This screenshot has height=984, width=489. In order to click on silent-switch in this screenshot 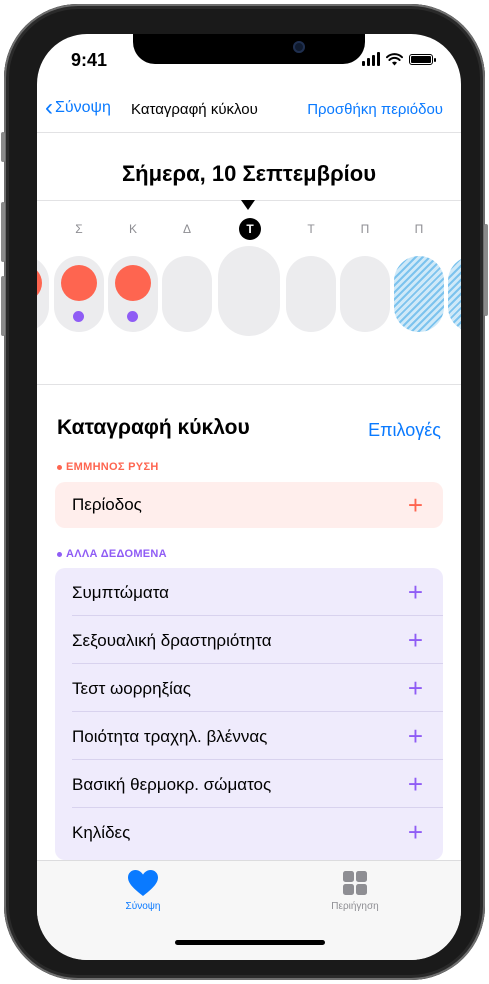, I will do `click(3, 147)`.